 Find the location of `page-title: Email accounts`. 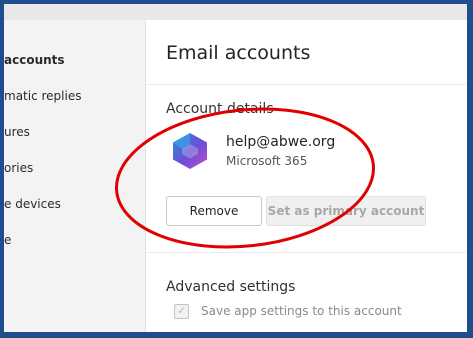

page-title: Email accounts is located at coordinates (238, 53).